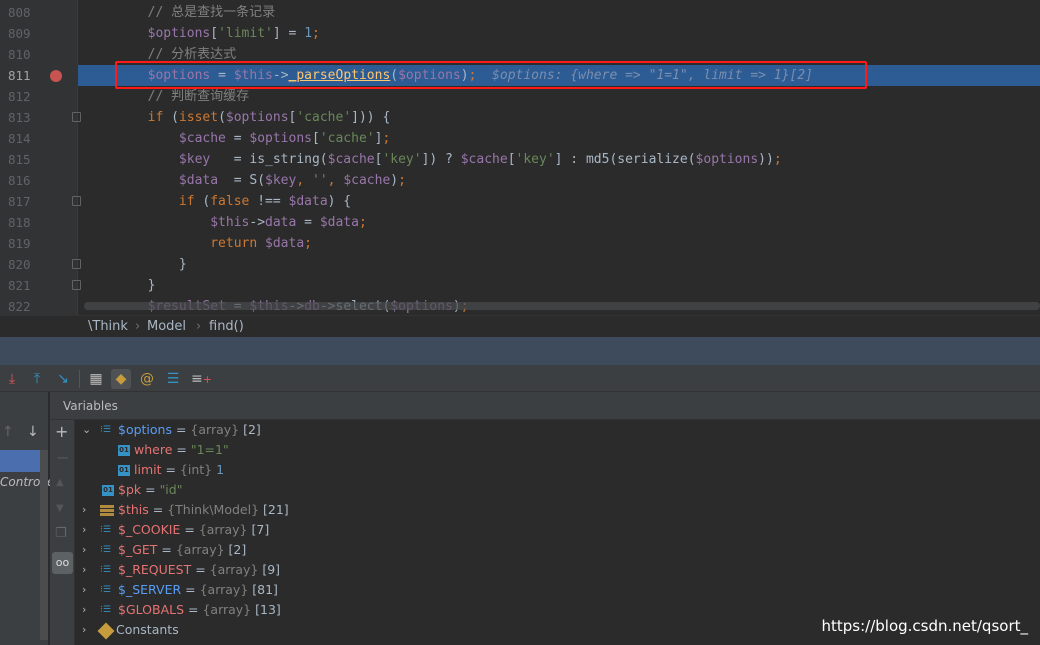 This screenshot has width=1040, height=645. What do you see at coordinates (766, 159) in the screenshot?
I see `code-token: ))` at bounding box center [766, 159].